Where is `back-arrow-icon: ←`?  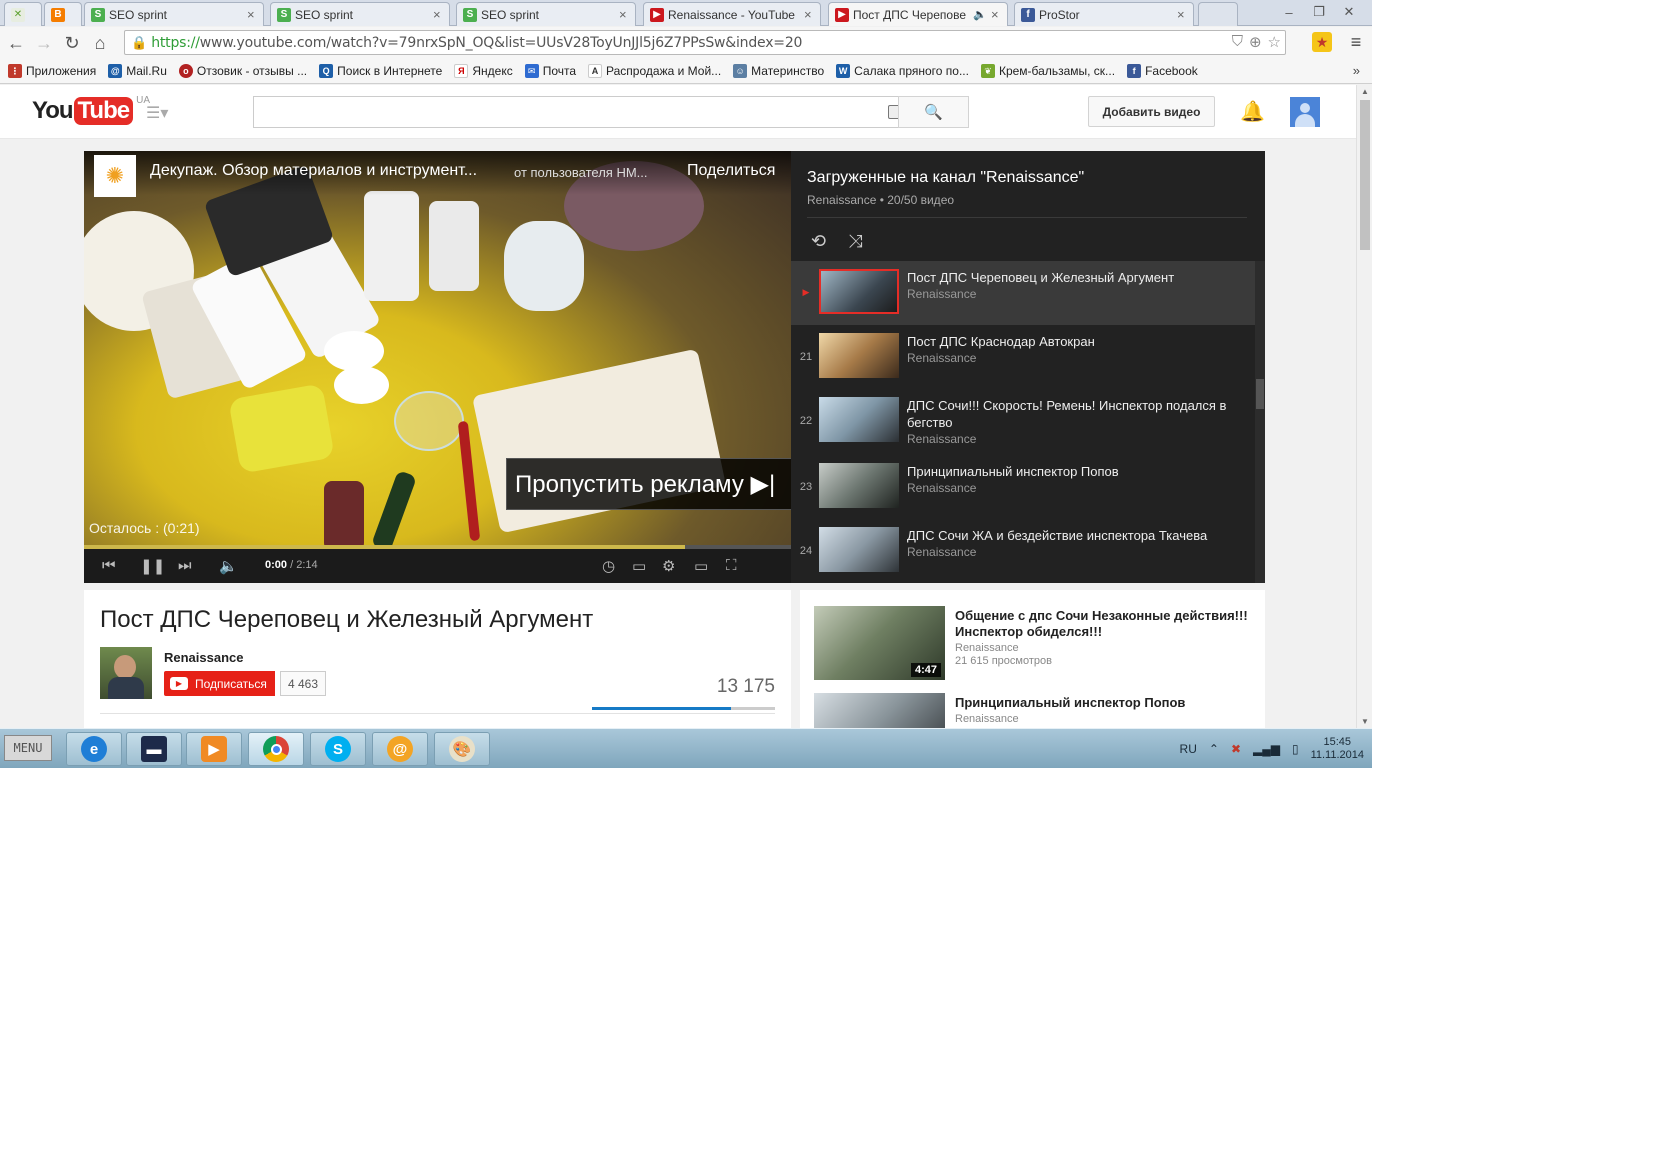
back-arrow-icon: ← is located at coordinates (16, 43).